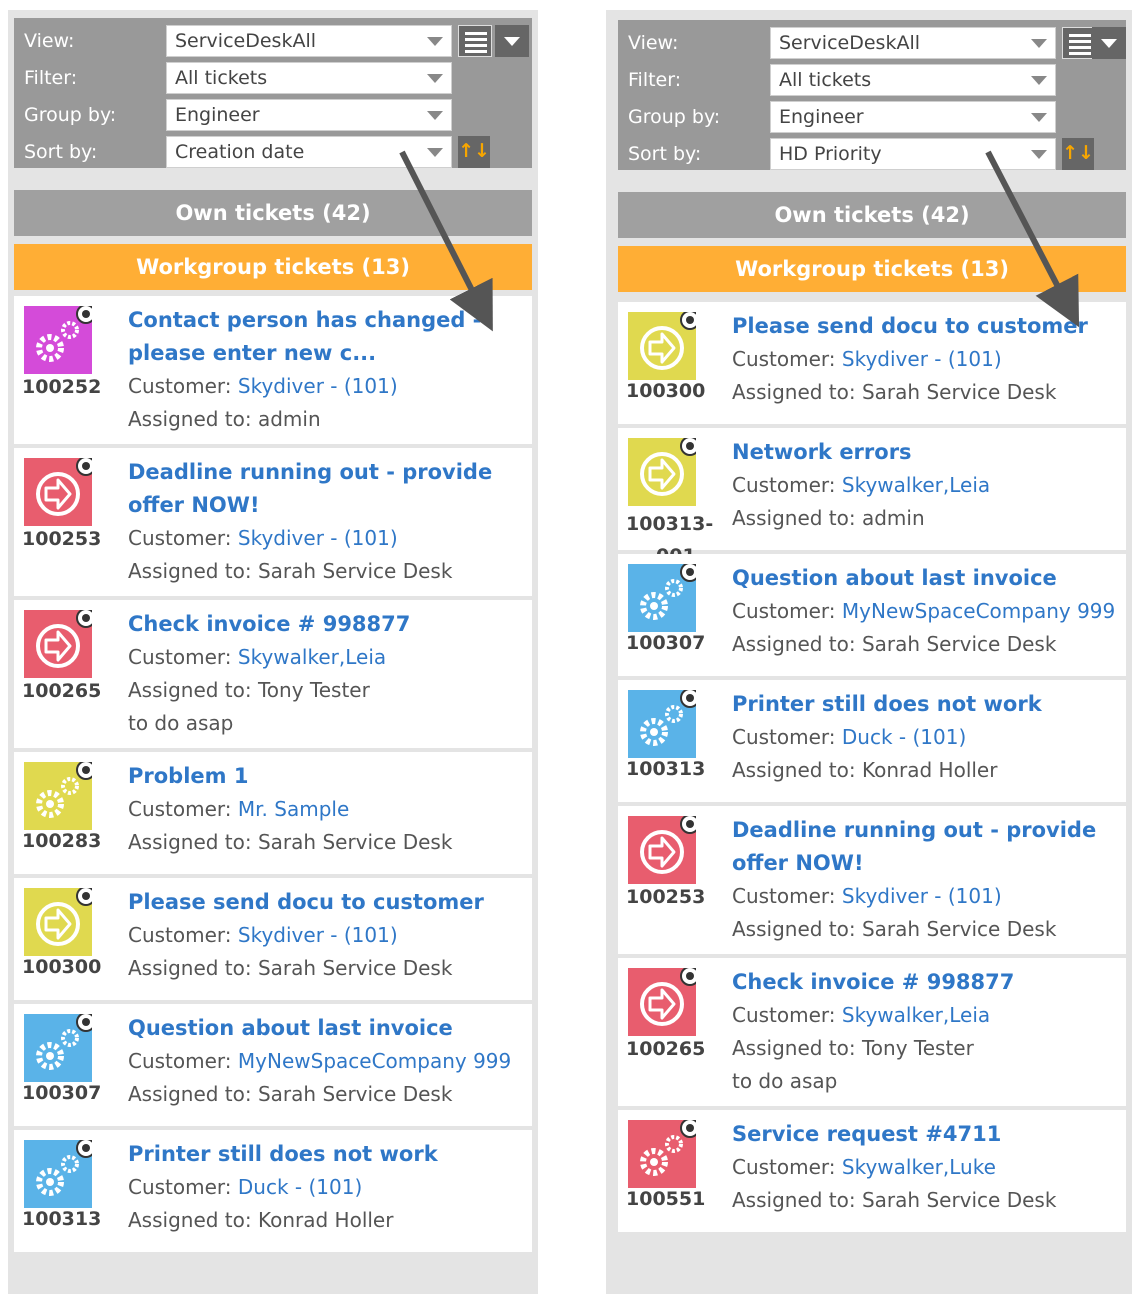 The image size is (1132, 1294). I want to click on view-row: View: ServiceDeskAll, so click(273, 40).